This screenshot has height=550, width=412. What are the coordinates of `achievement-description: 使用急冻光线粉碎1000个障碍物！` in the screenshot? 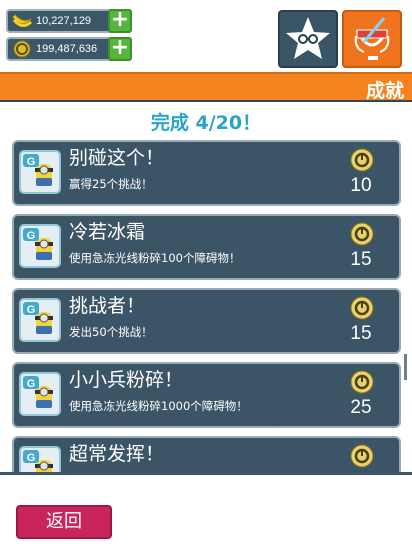 It's located at (158, 406).